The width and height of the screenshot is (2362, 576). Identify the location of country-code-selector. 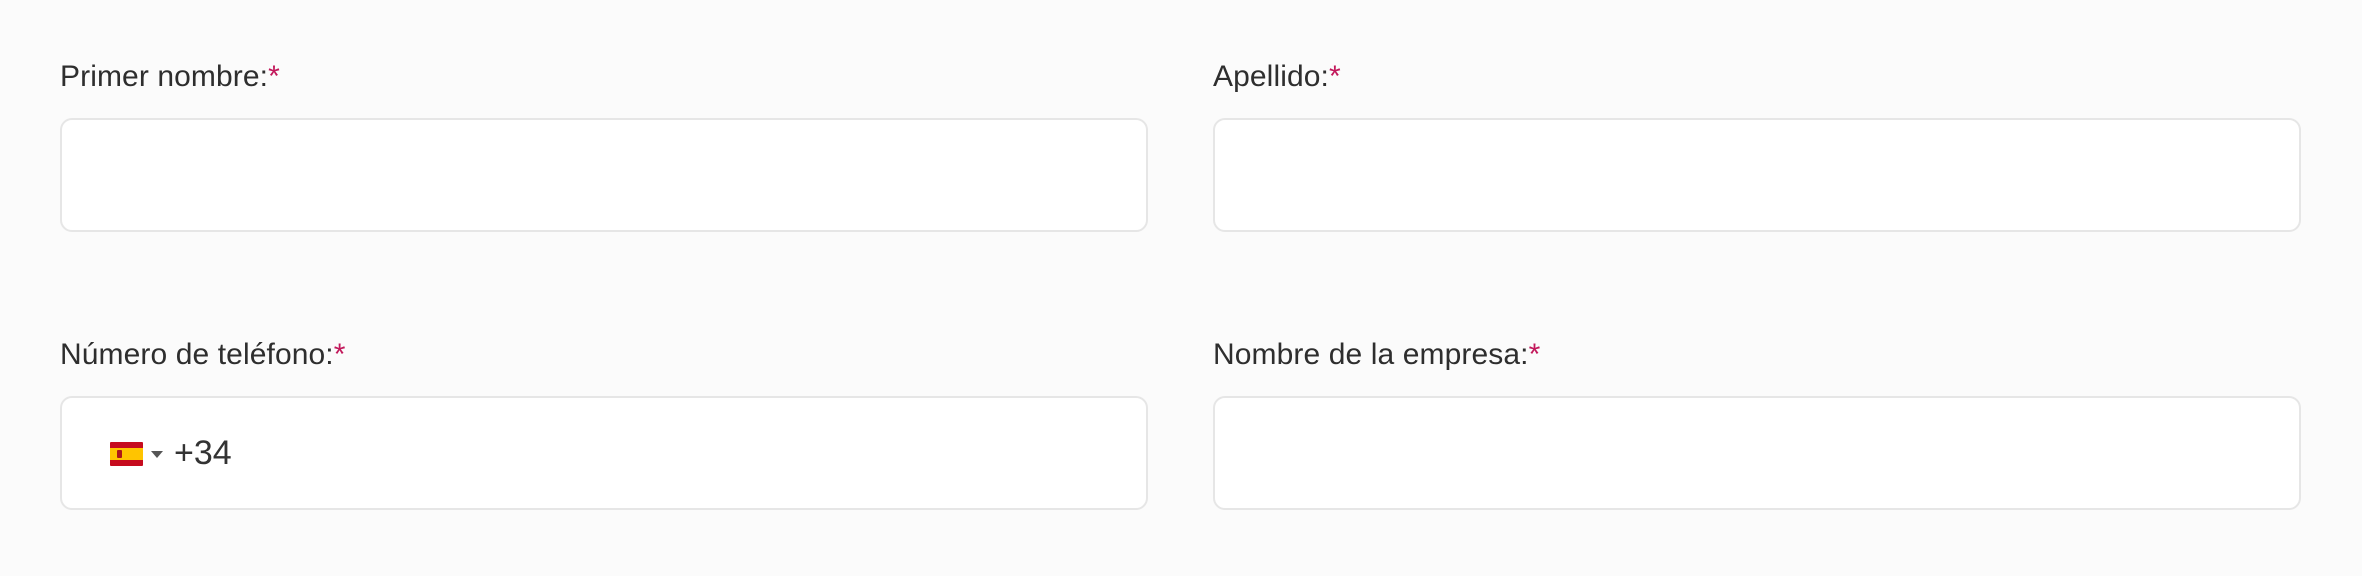
(136, 454).